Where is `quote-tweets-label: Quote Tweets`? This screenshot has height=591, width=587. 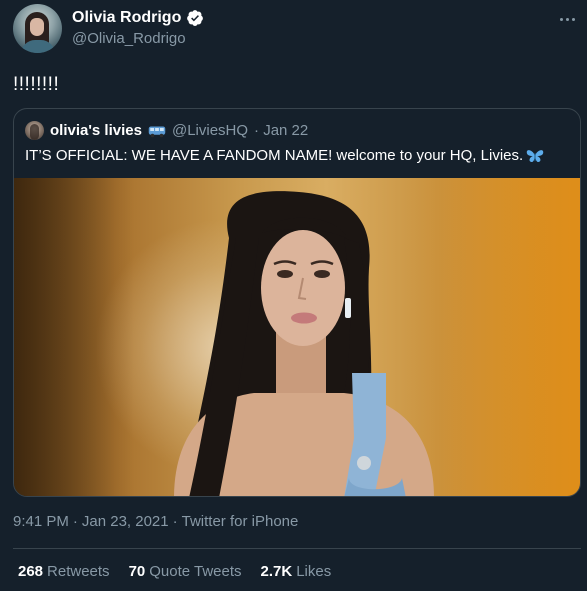
quote-tweets-label: Quote Tweets is located at coordinates (195, 571).